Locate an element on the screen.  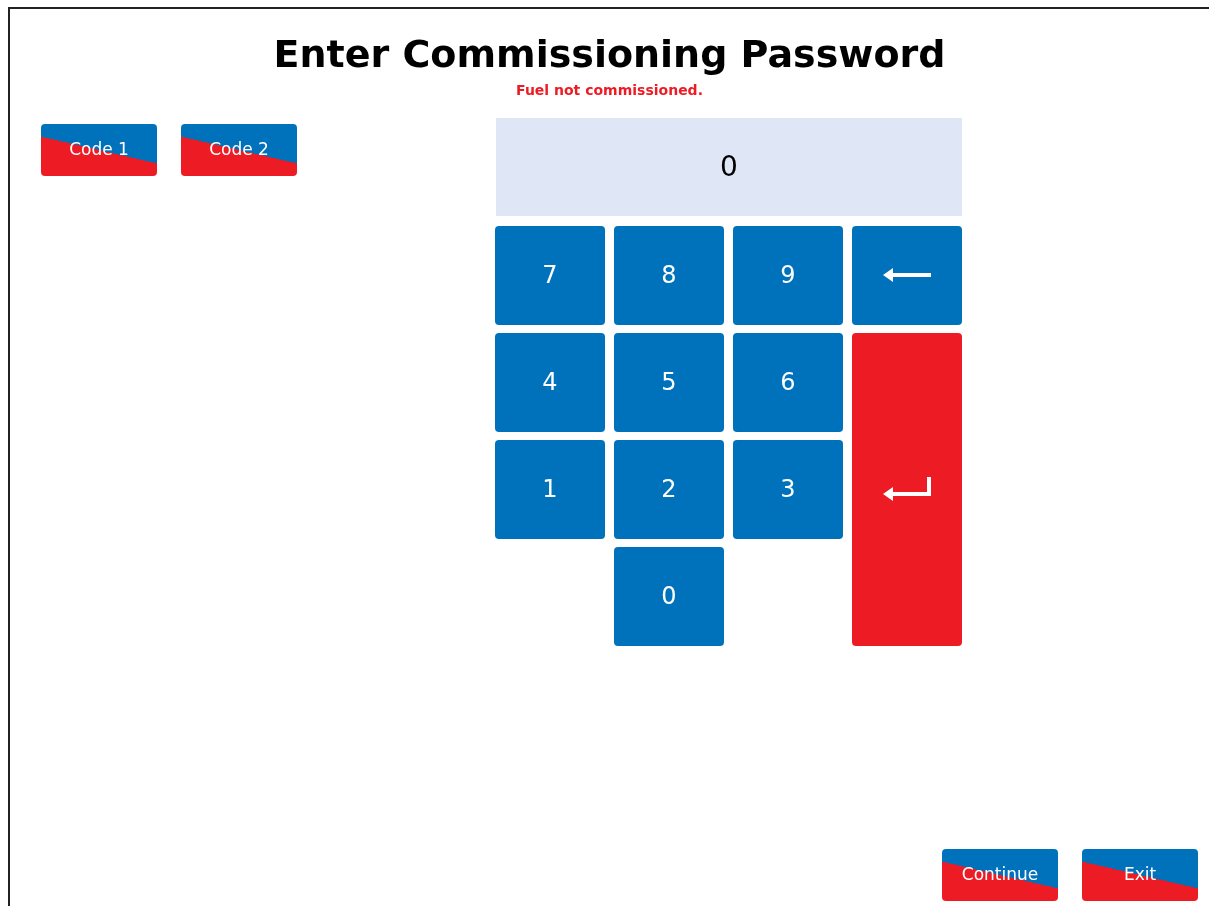
digit-key: 1 is located at coordinates (550, 489).